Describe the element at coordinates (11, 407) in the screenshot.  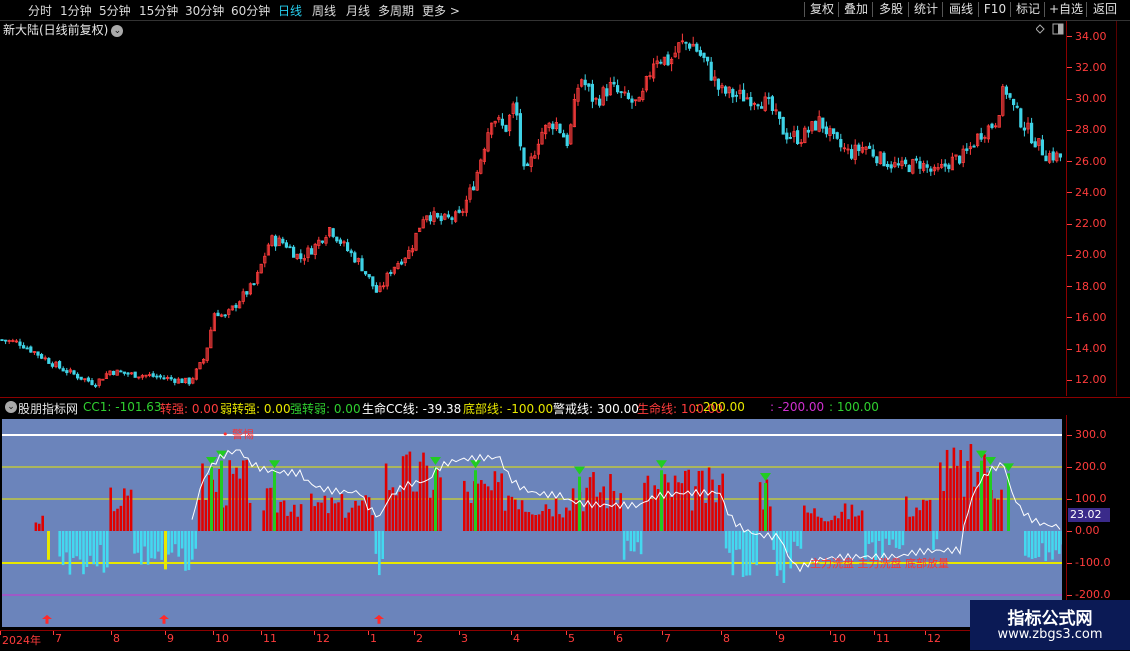
I see `chevron-down-icon: ⌄` at that location.